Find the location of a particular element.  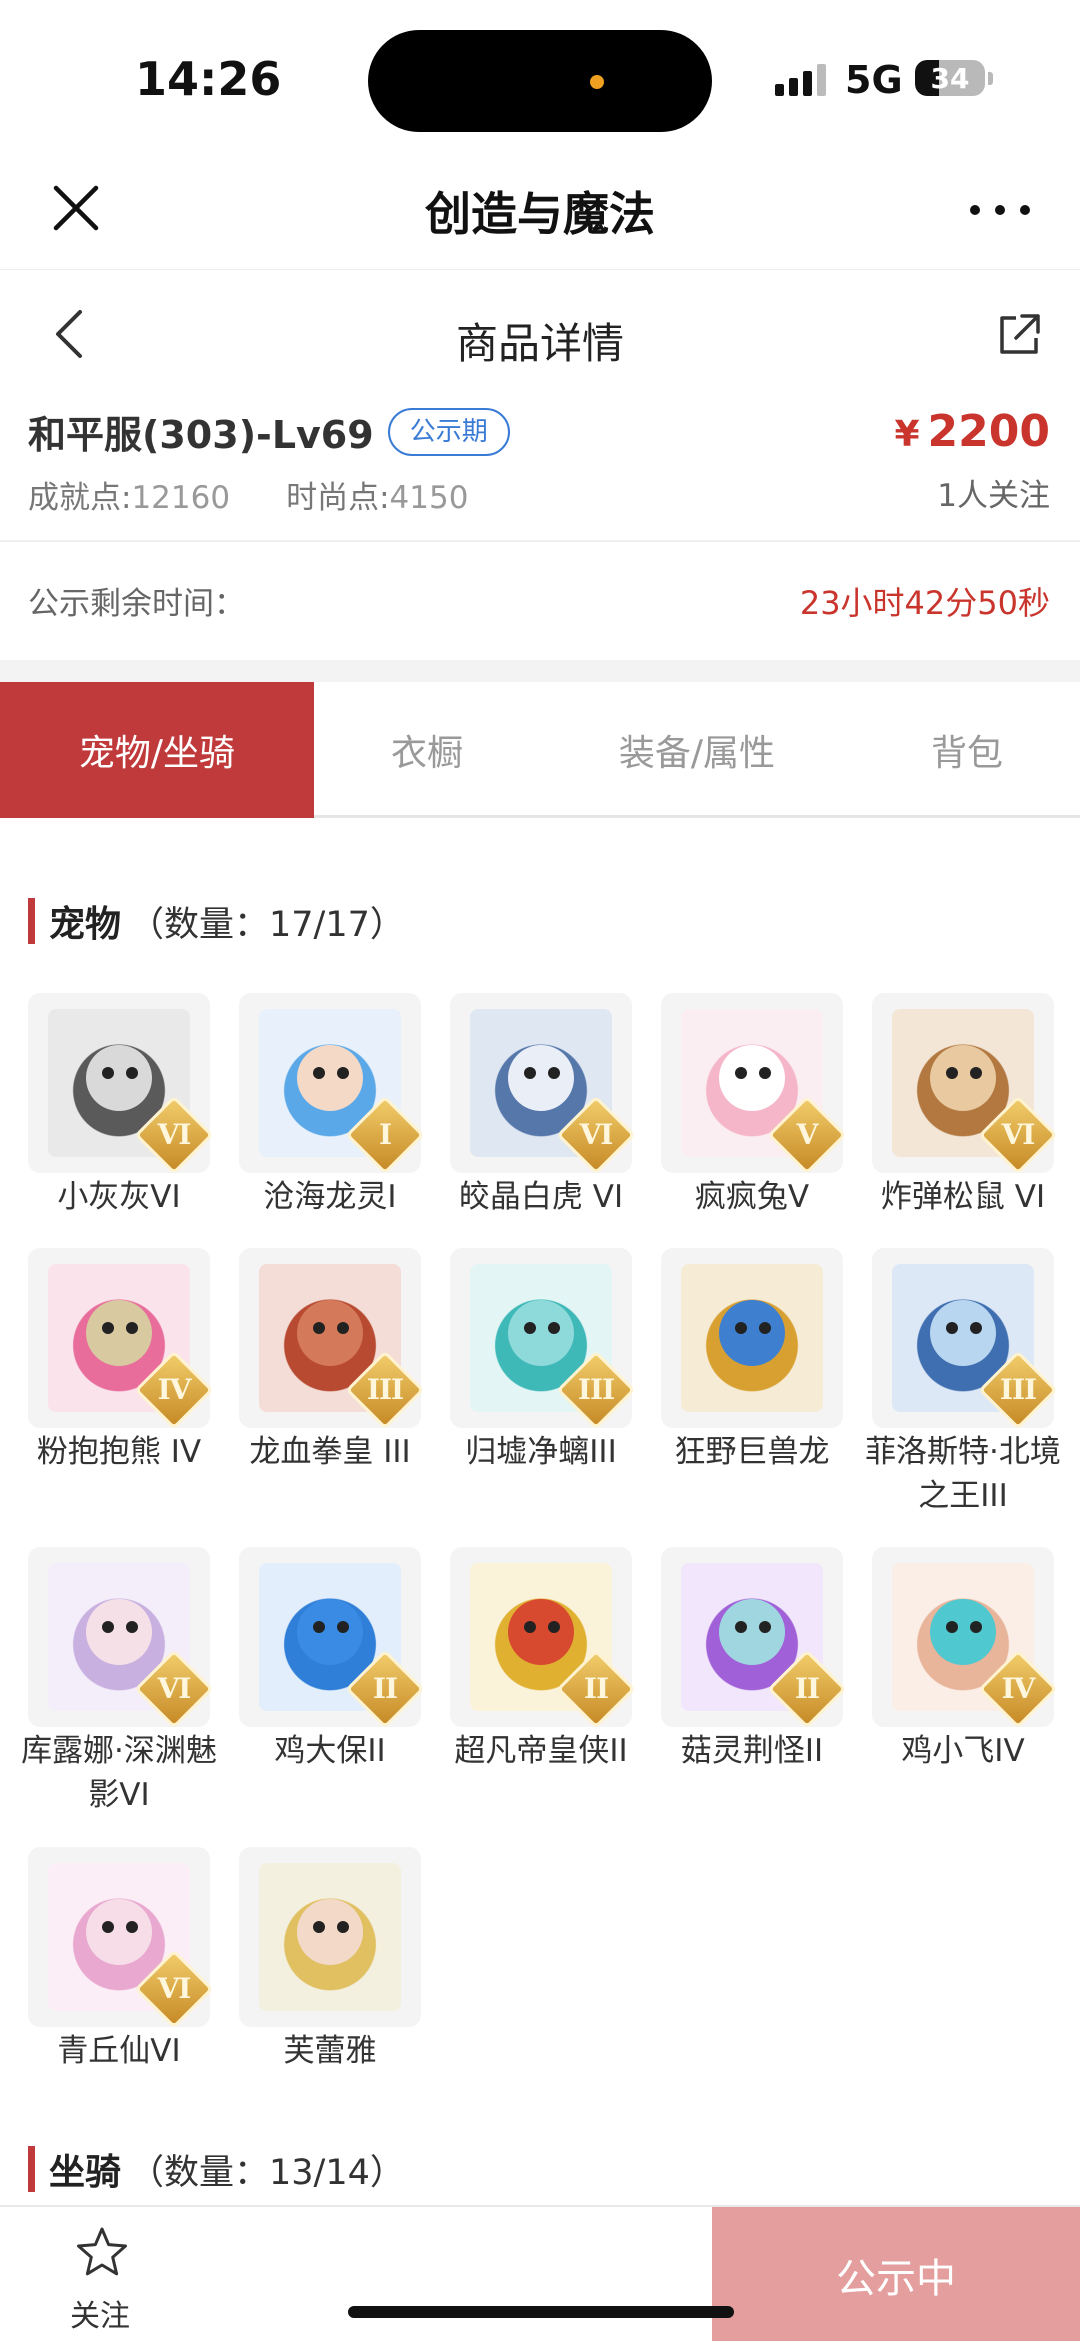

pet-item: III 龙血拳皇 III is located at coordinates (332, 1361).